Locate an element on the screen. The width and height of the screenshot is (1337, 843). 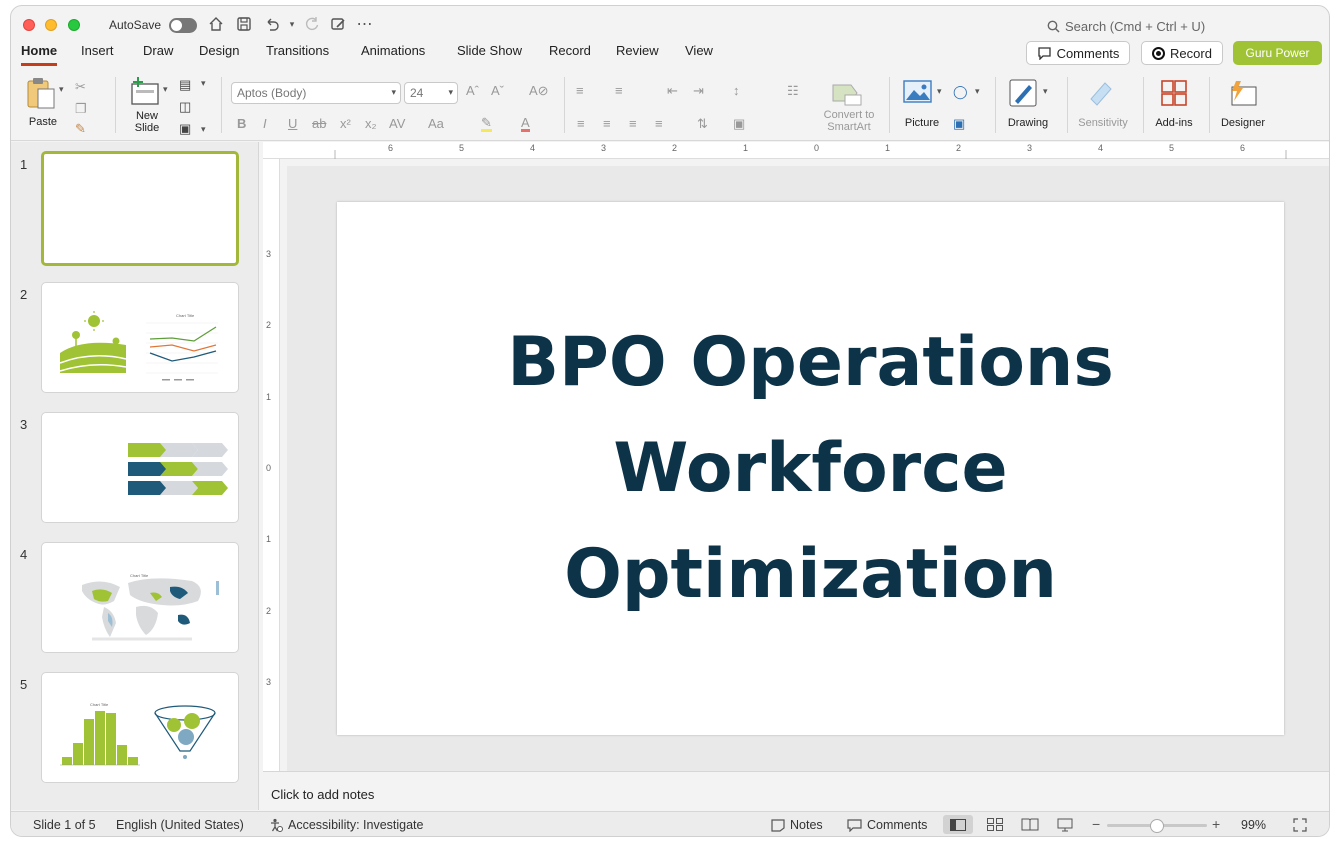
new-slide-icon is located at coordinates (145, 91).